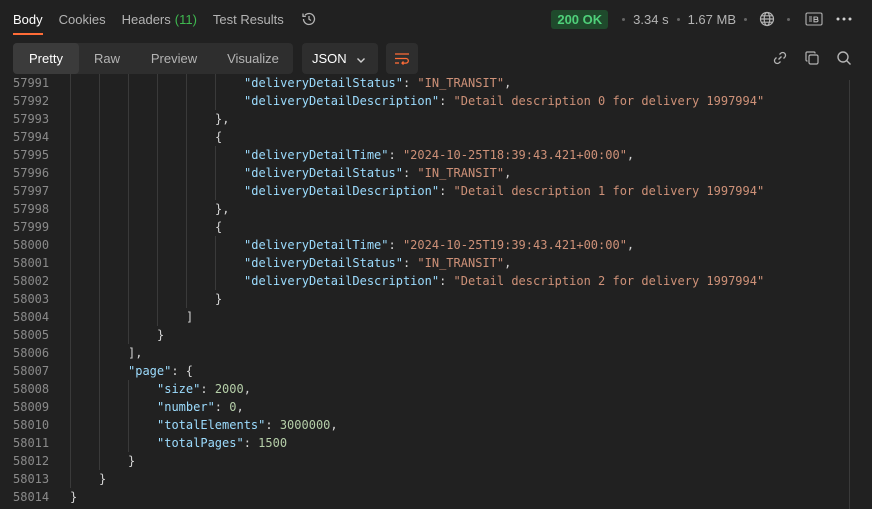 This screenshot has height=509, width=872. Describe the element at coordinates (248, 19) in the screenshot. I see `tab-test-results: Test Results` at that location.